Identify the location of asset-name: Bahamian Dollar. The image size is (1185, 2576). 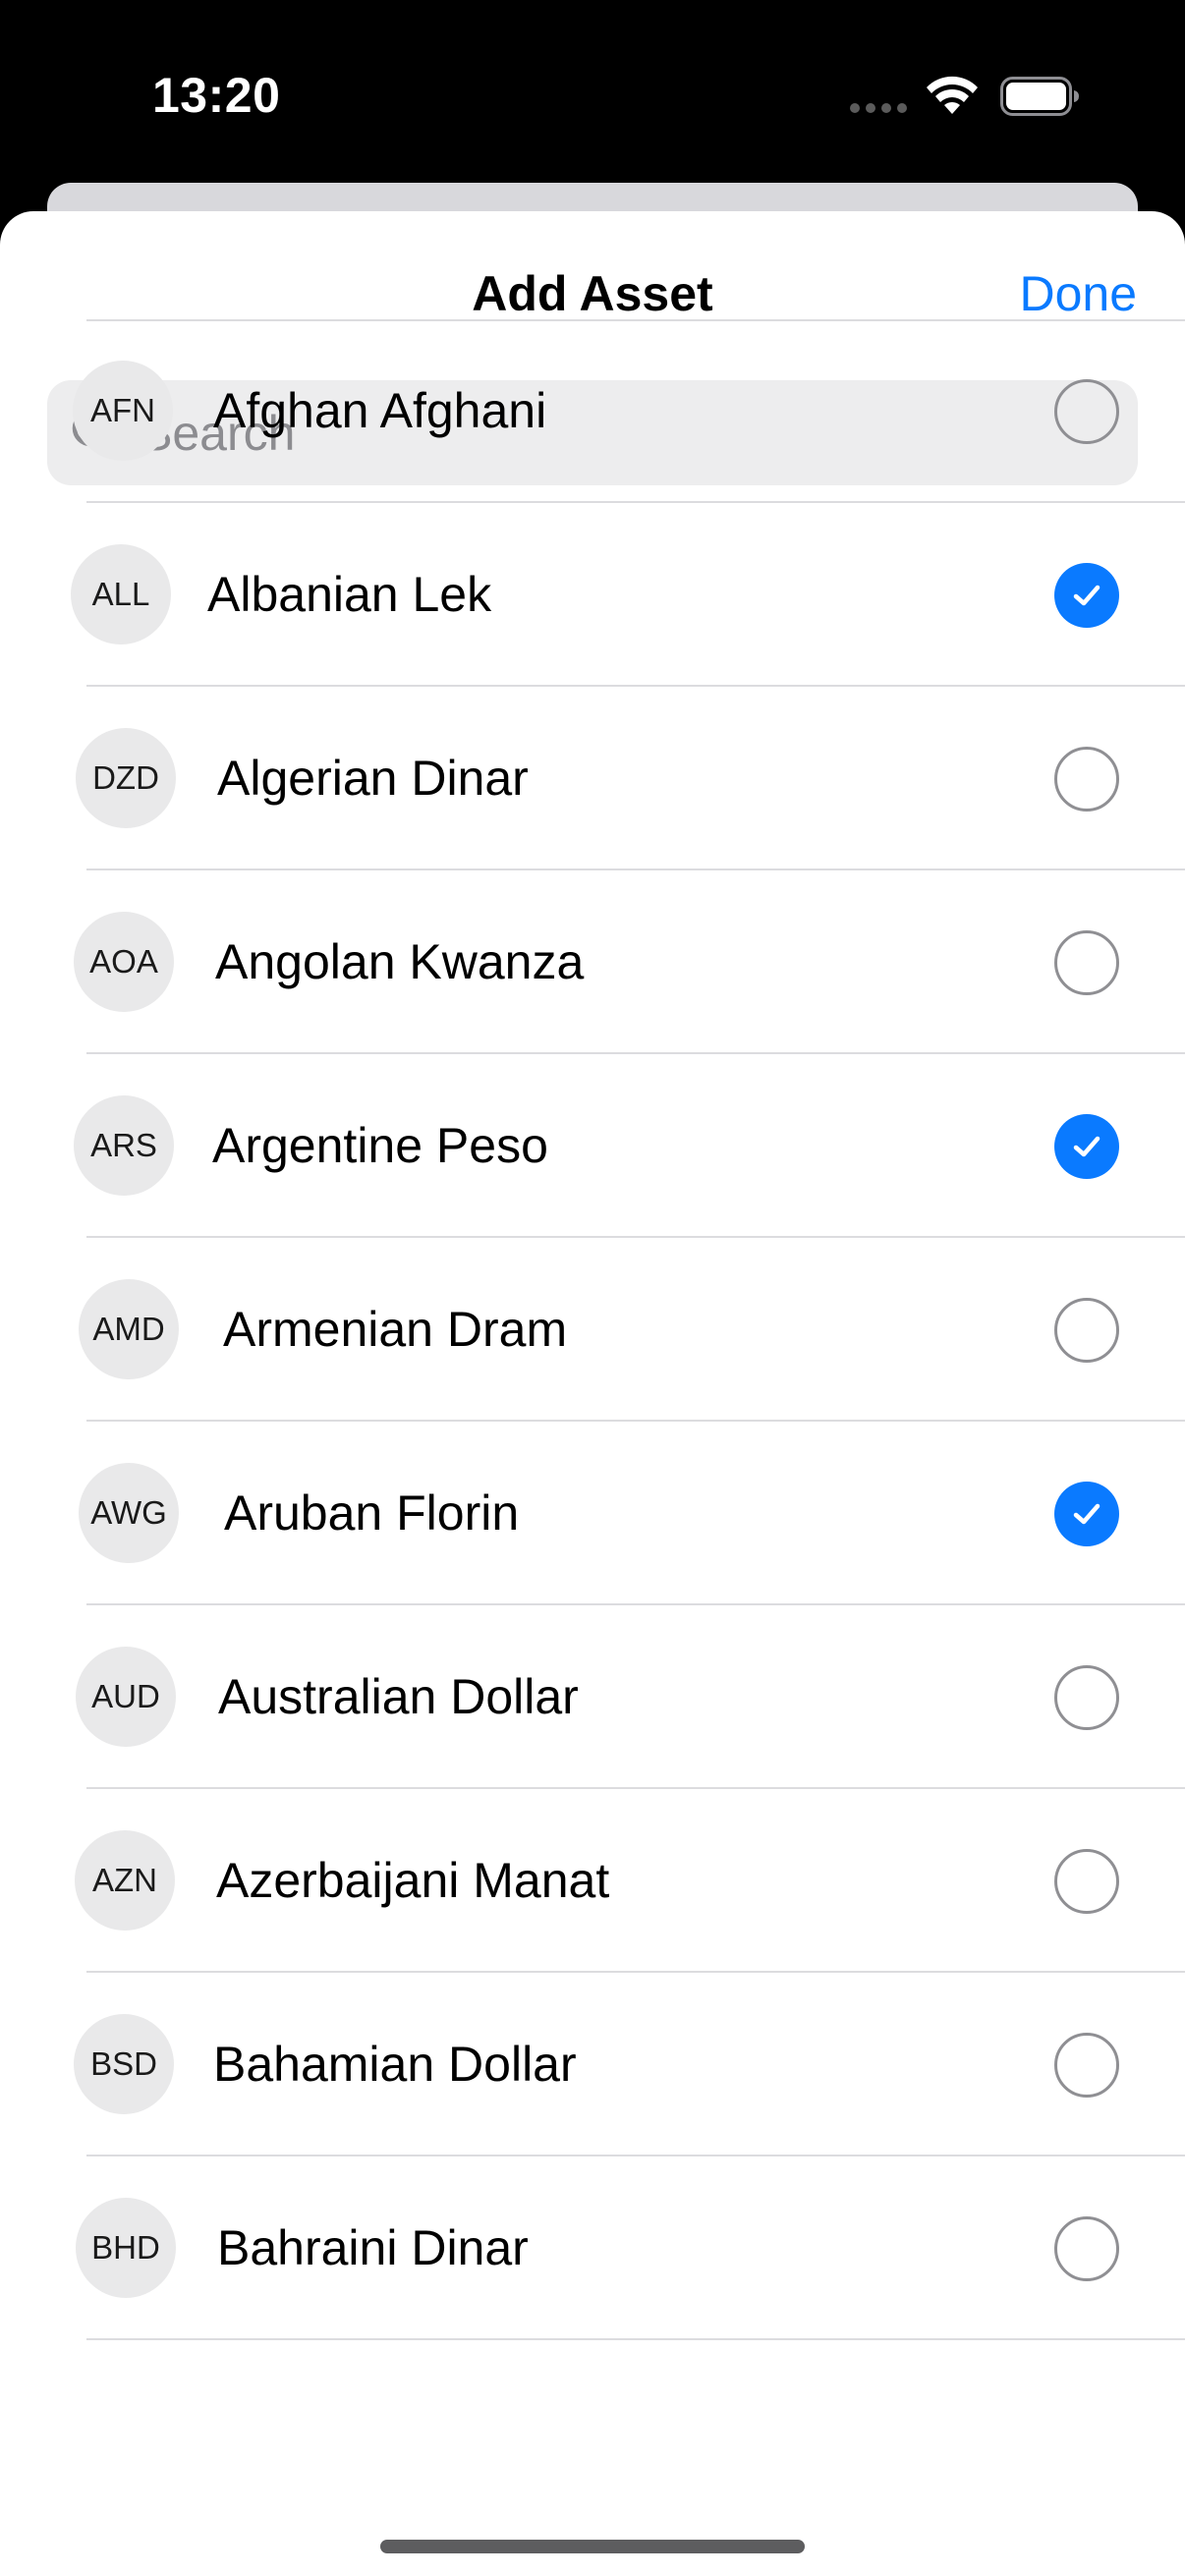
(395, 2064).